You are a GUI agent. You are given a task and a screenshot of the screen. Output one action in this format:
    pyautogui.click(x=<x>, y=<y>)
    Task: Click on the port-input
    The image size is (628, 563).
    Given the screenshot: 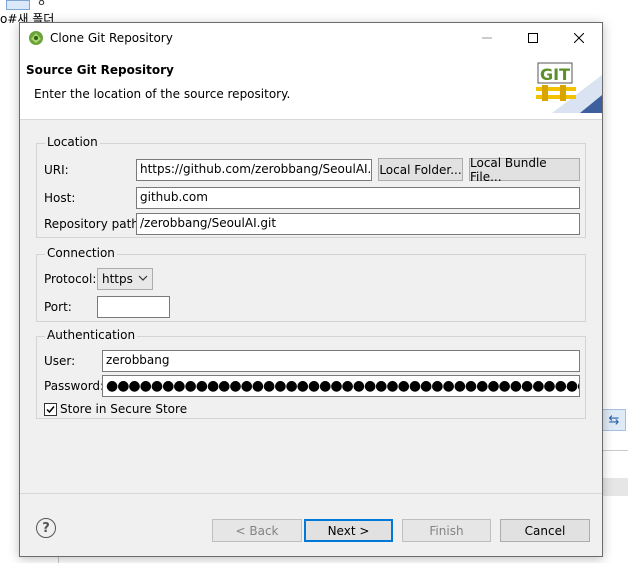 What is the action you would take?
    pyautogui.click(x=133, y=307)
    